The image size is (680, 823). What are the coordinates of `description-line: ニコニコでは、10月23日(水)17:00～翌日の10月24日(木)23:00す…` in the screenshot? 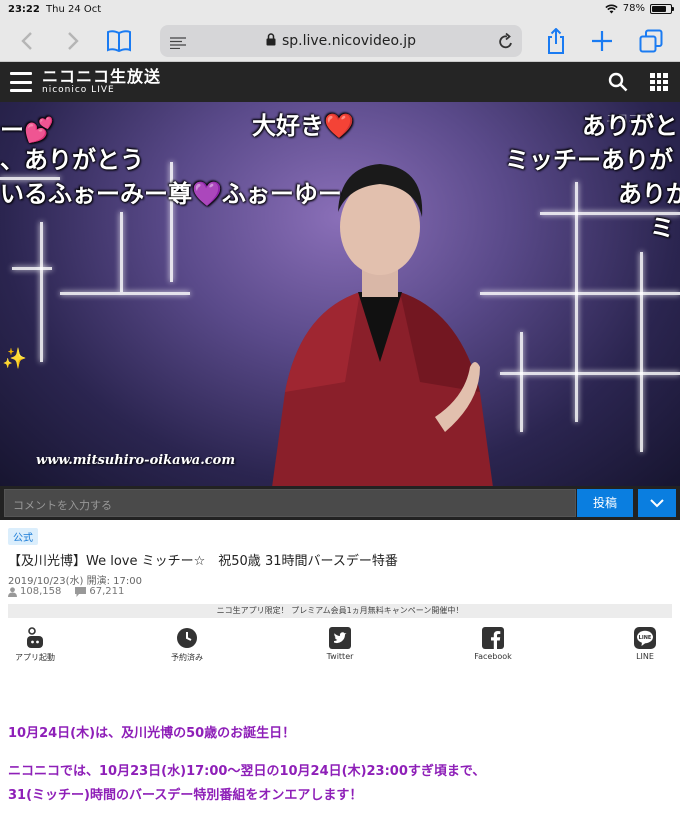 It's located at (247, 771).